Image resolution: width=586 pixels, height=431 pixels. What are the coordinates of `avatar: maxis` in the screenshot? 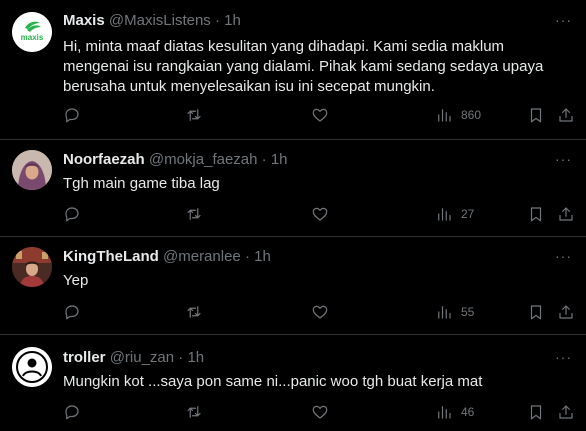 It's located at (32, 32).